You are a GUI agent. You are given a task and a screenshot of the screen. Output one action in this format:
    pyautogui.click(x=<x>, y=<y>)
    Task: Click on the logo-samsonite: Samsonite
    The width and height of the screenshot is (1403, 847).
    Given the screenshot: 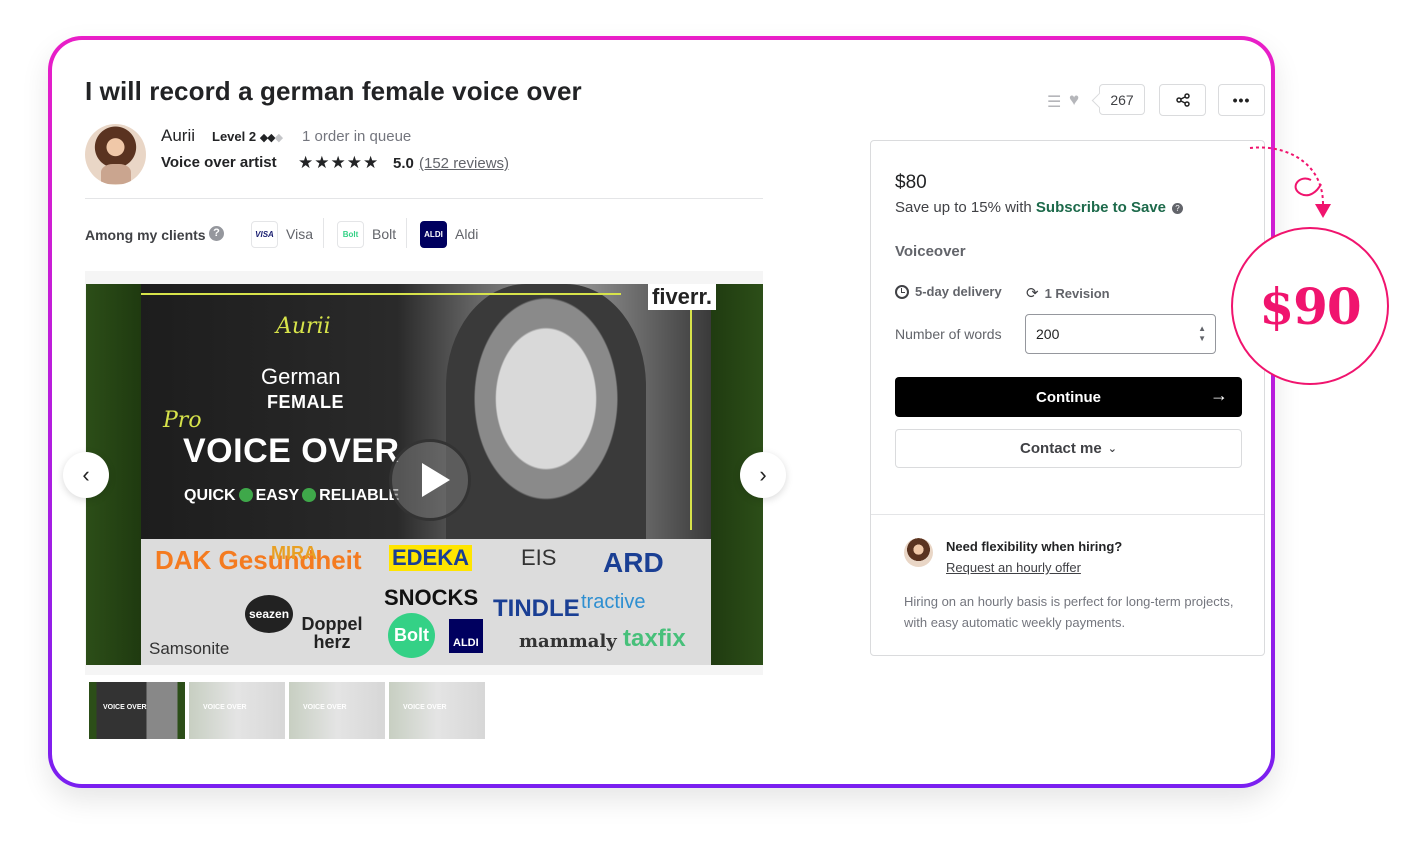 What is the action you would take?
    pyautogui.click(x=189, y=648)
    